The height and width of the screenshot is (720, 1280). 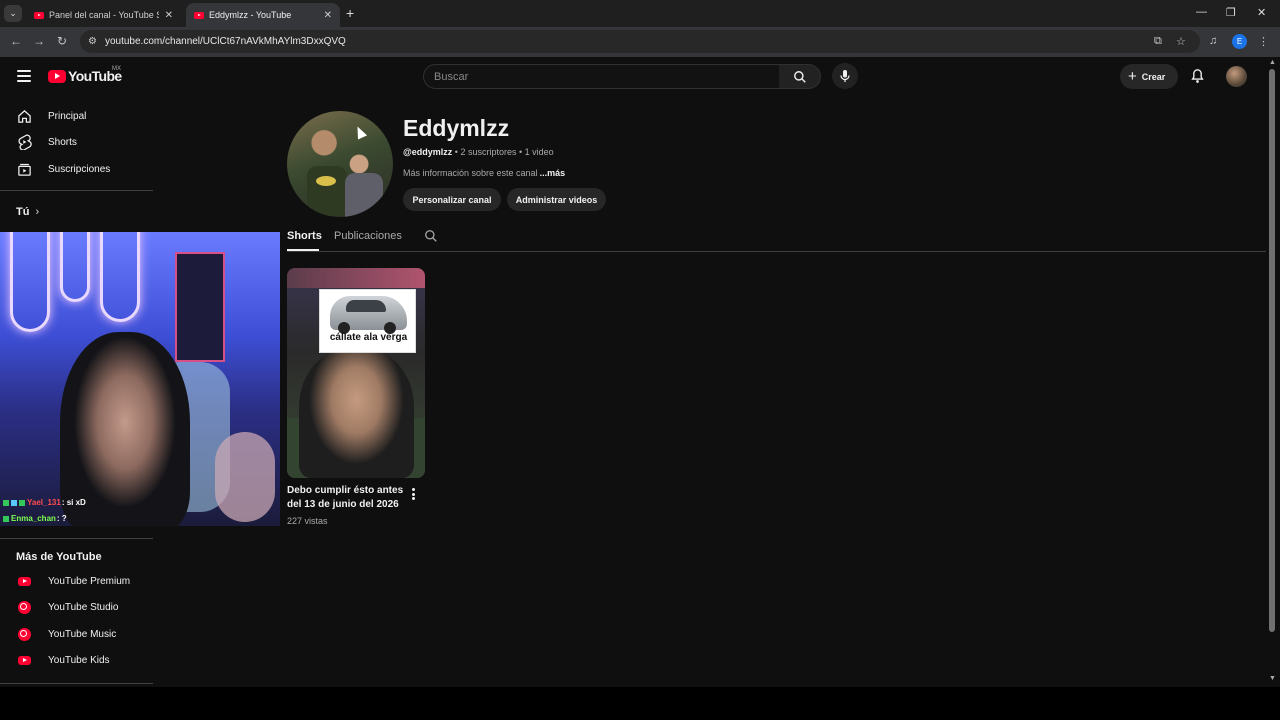 What do you see at coordinates (1261, 12) in the screenshot?
I see `window-close-button: ✕` at bounding box center [1261, 12].